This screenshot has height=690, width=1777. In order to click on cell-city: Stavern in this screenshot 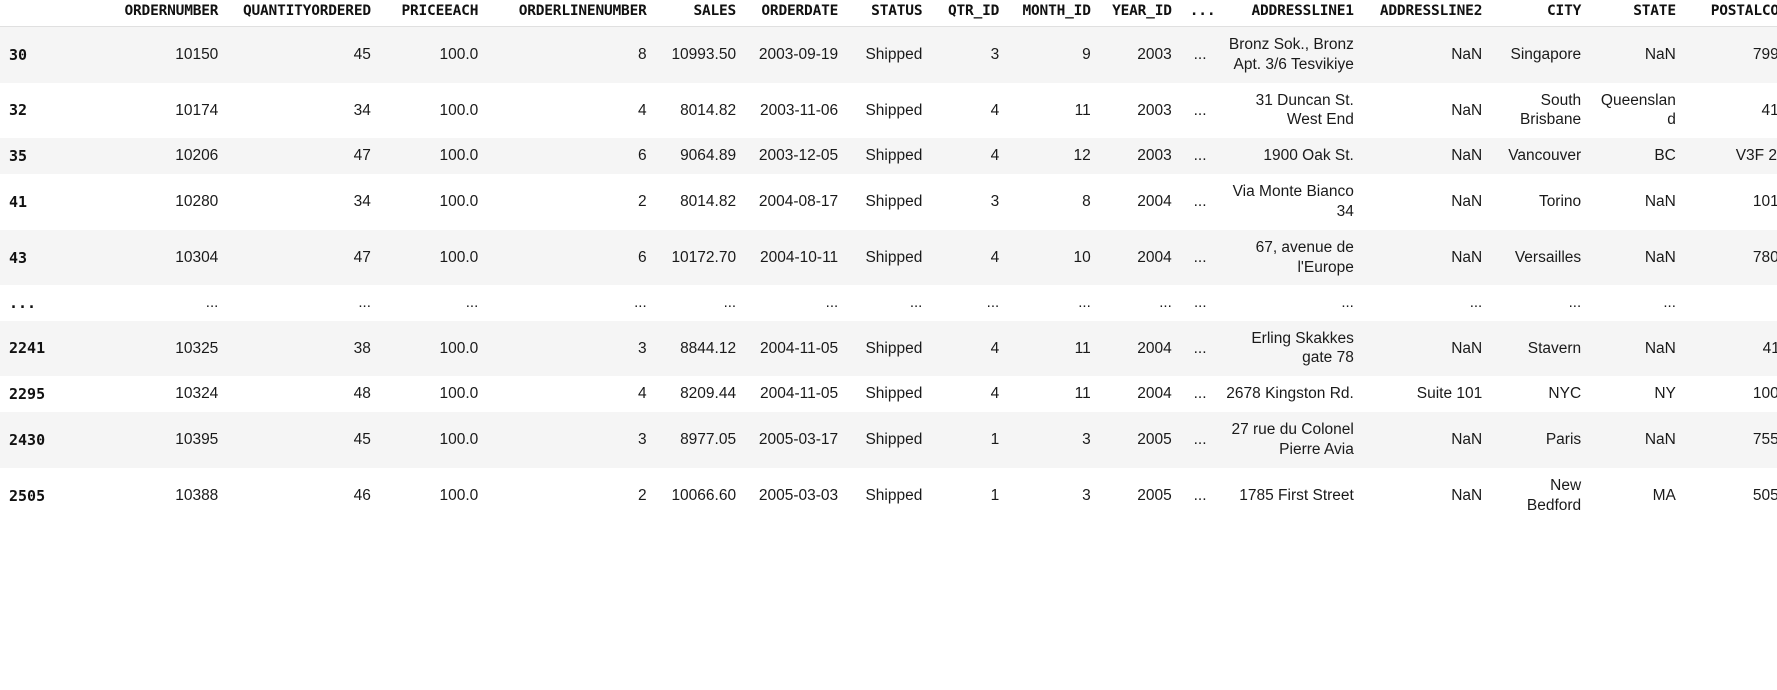, I will do `click(1541, 348)`.